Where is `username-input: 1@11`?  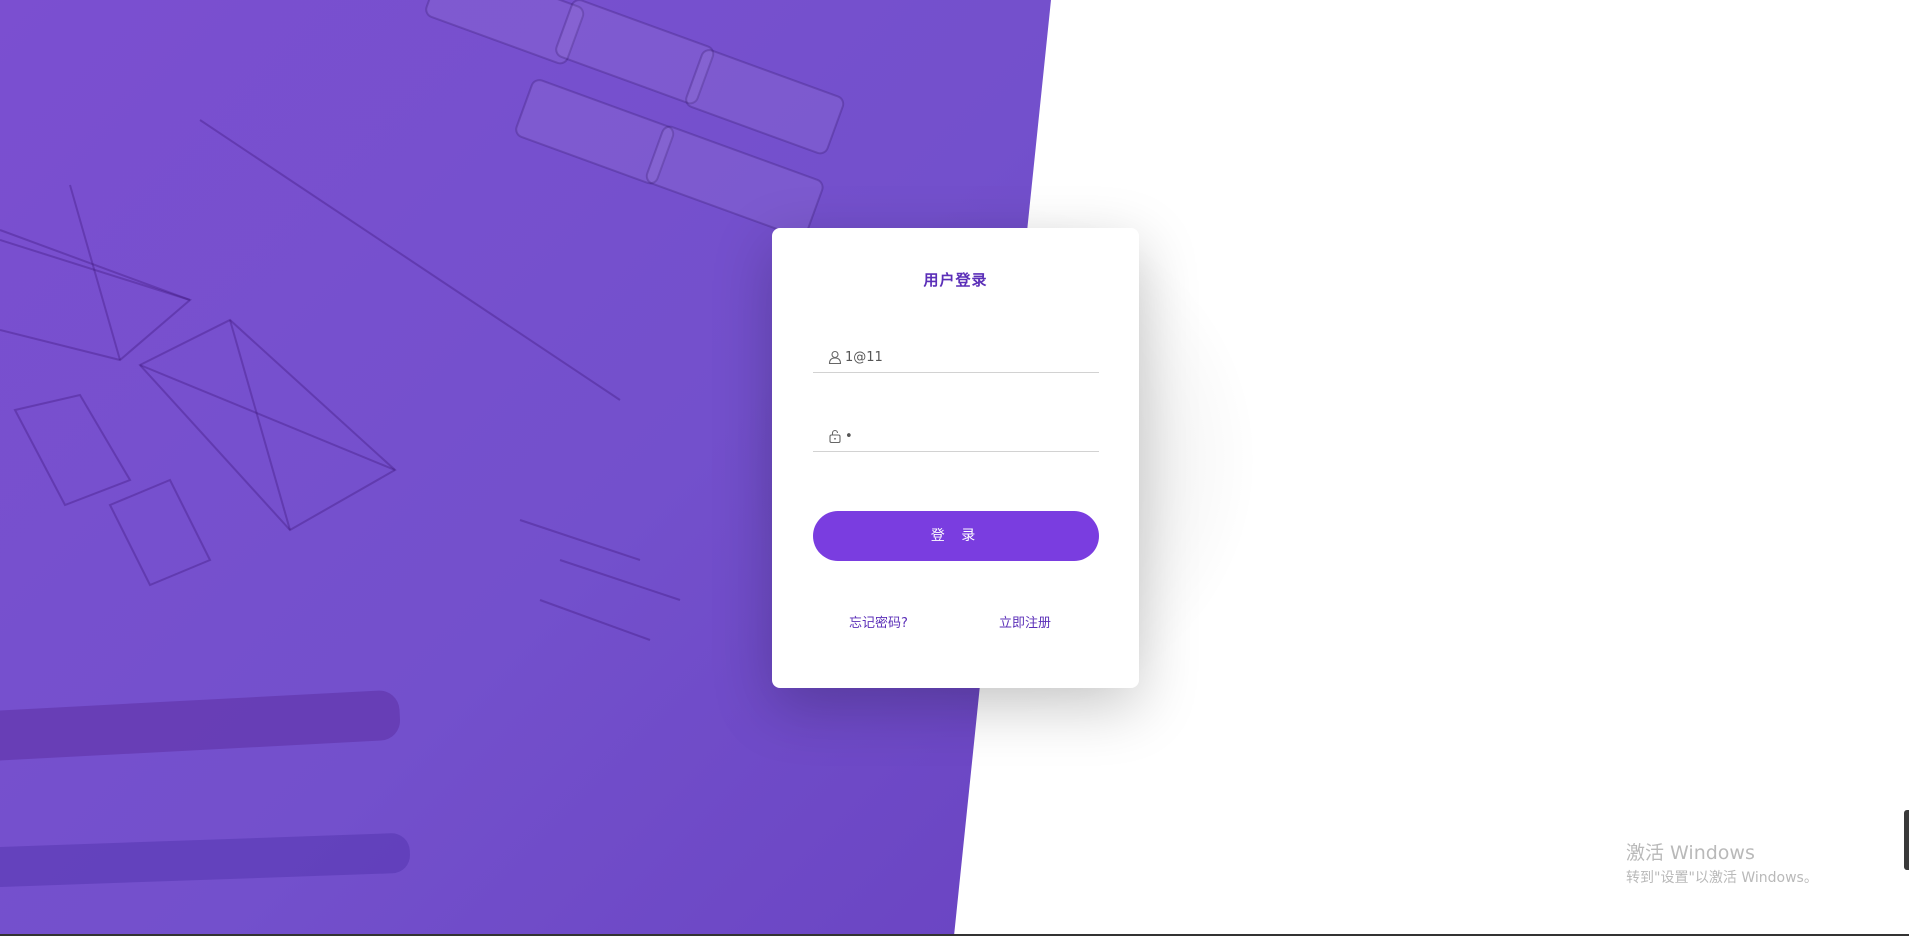 username-input: 1@11 is located at coordinates (864, 357).